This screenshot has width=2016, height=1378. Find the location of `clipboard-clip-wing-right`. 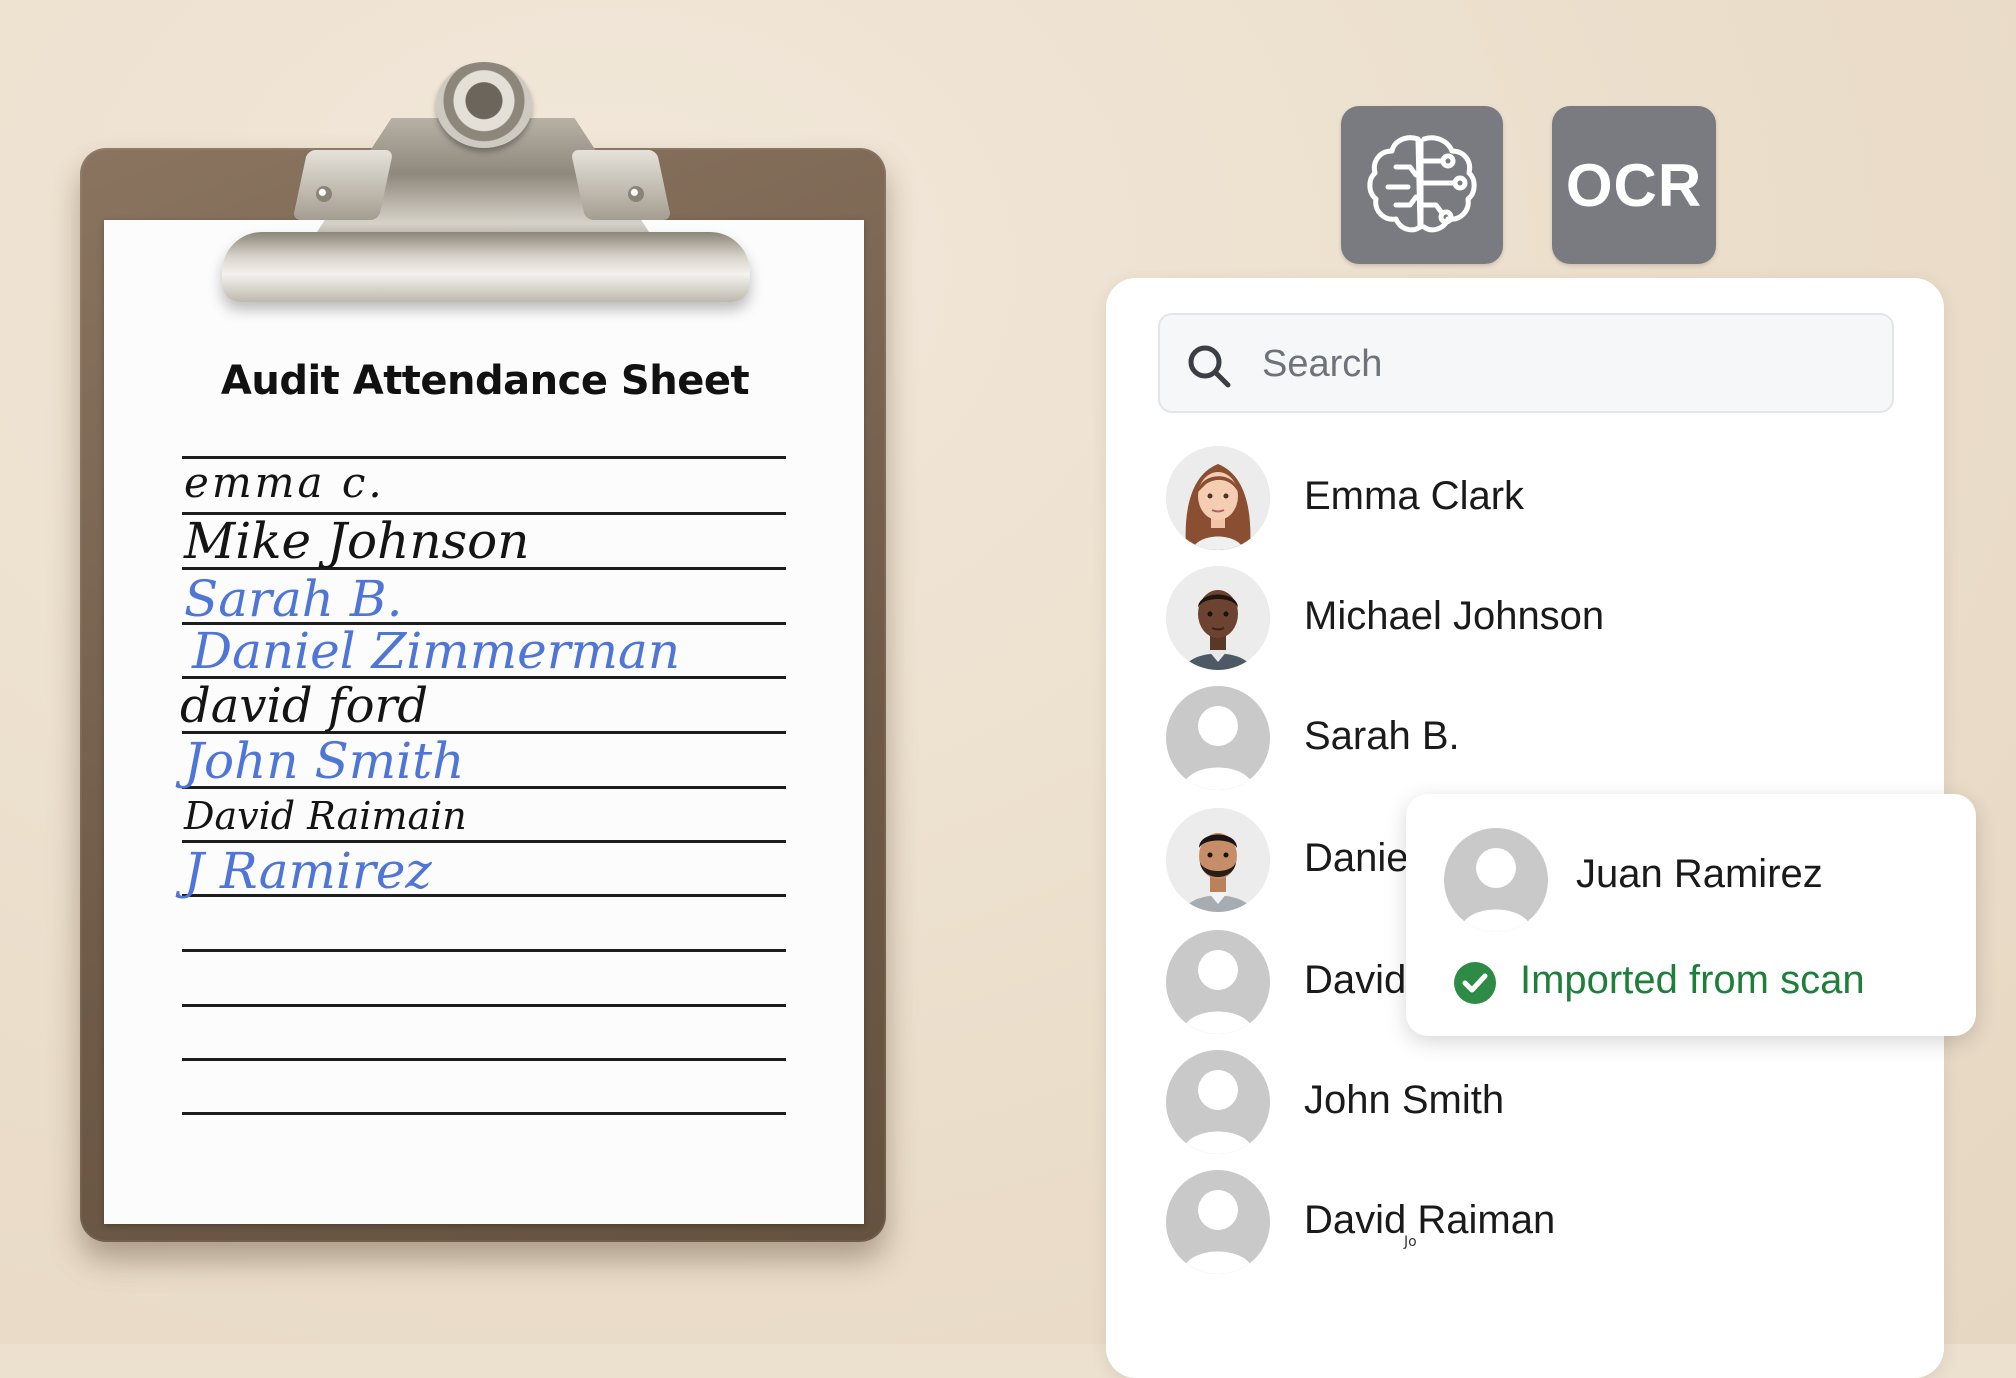

clipboard-clip-wing-right is located at coordinates (621, 185).